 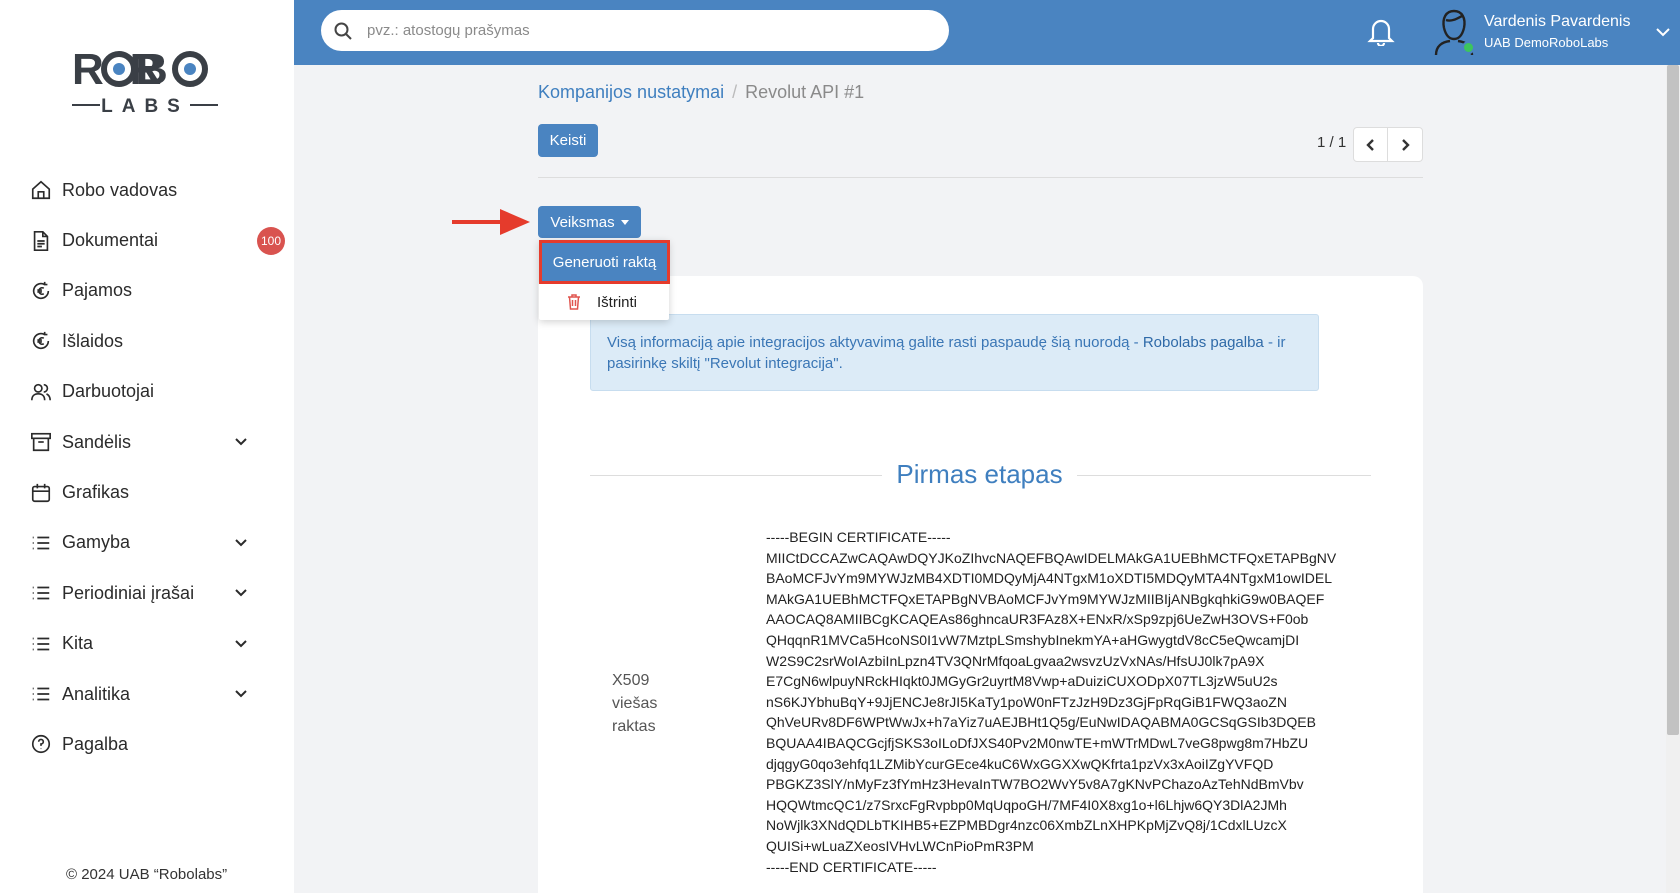 I want to click on svg-text: R, so click(x=88, y=69).